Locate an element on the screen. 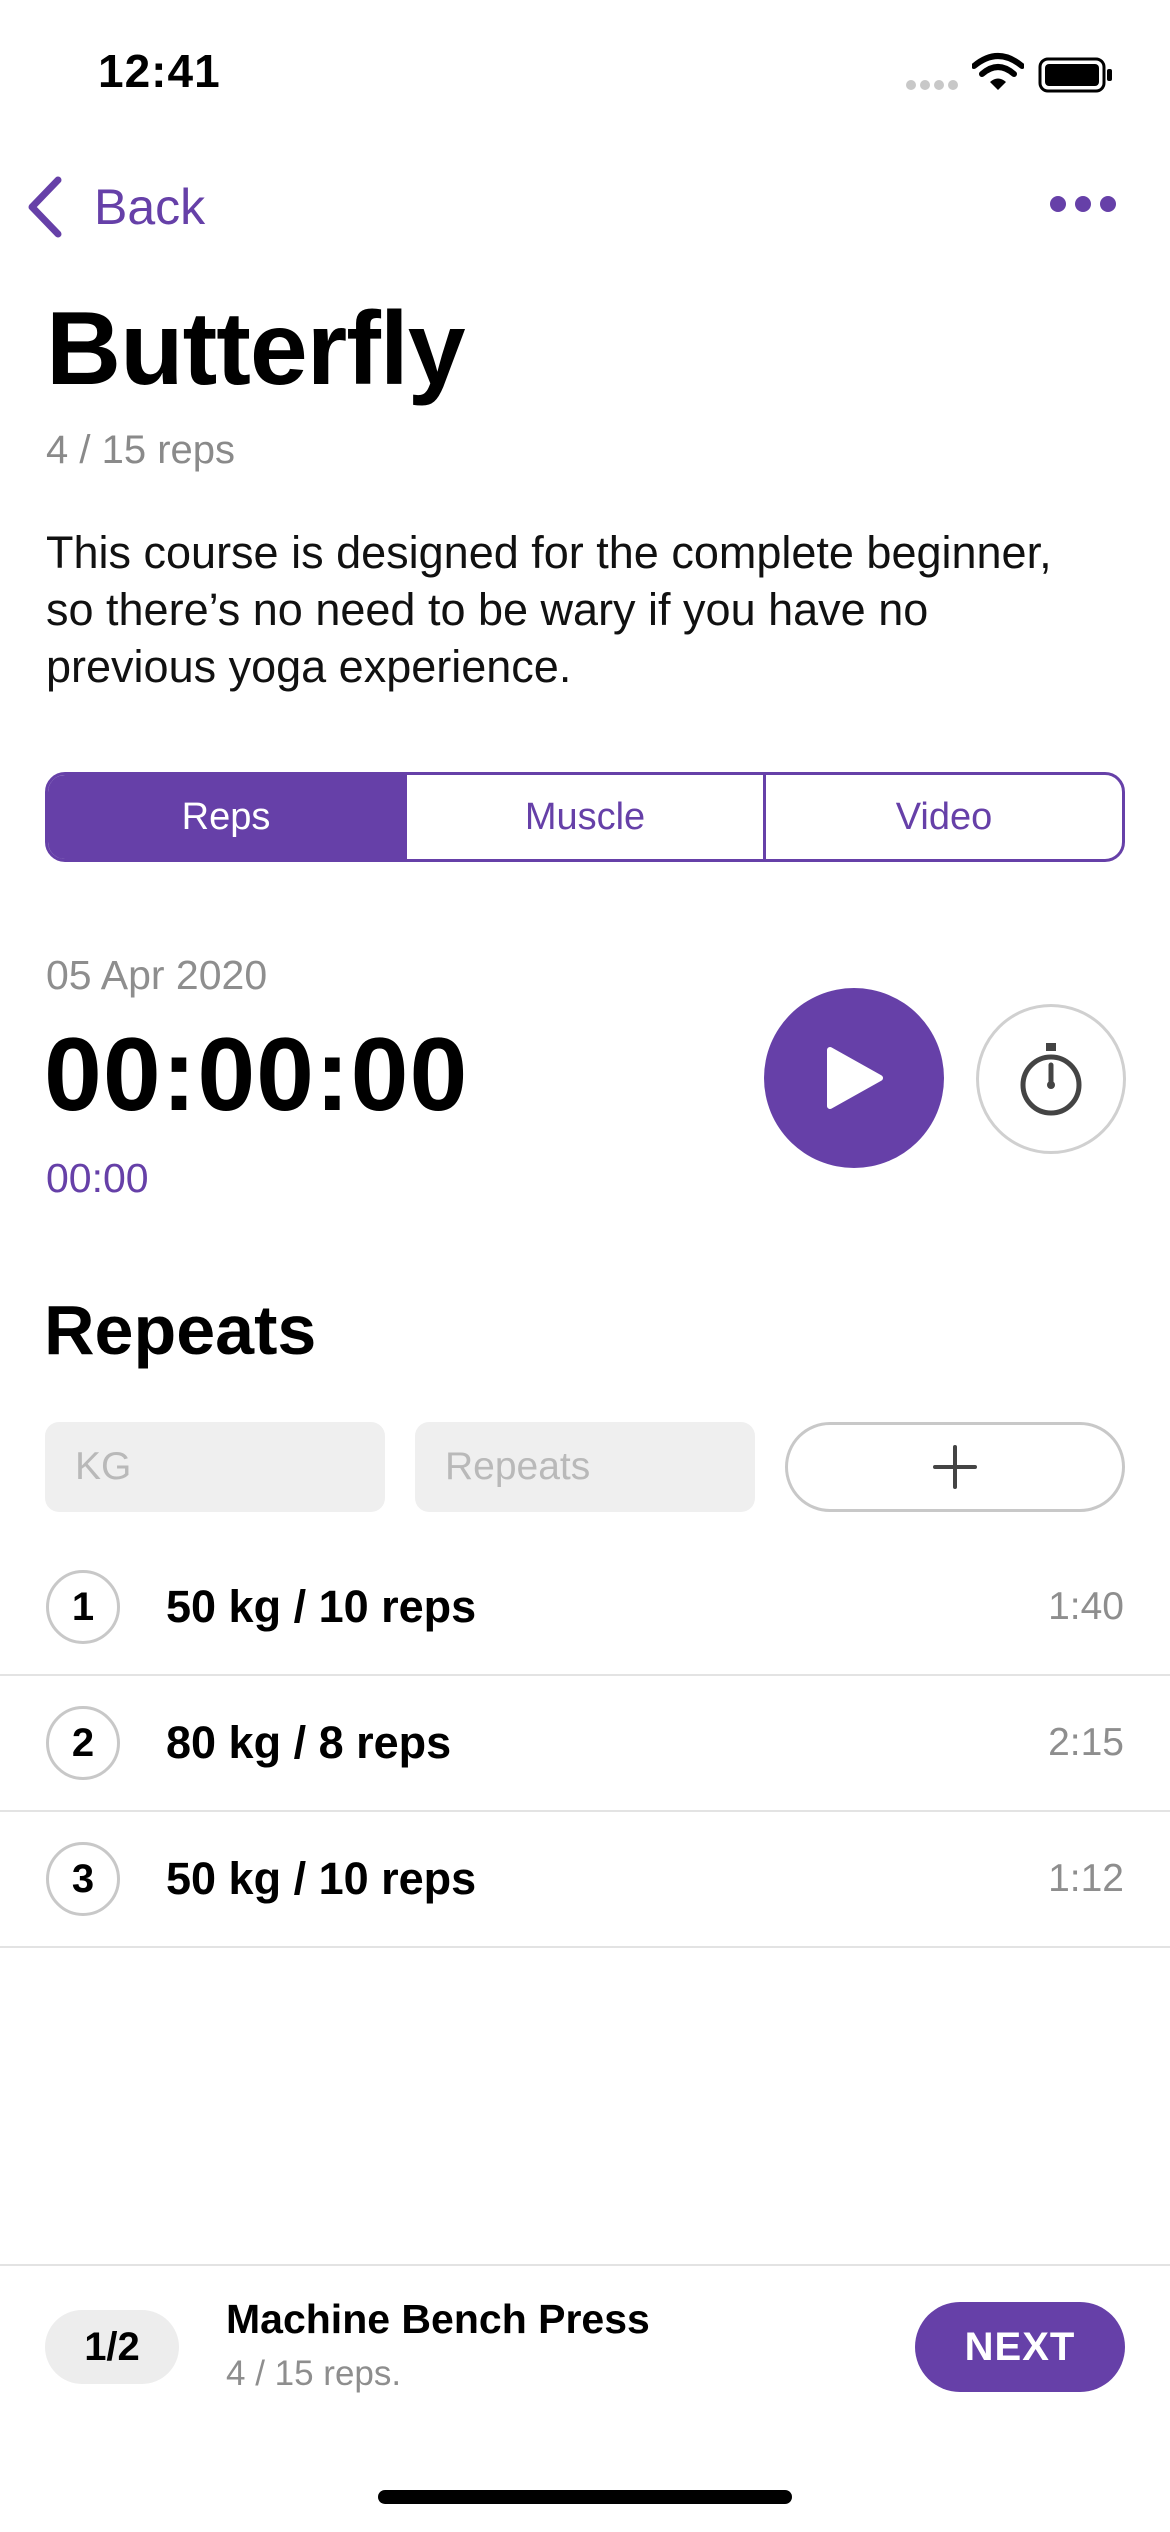 The height and width of the screenshot is (2532, 1170). list-item: 1 50 kg / 10 reps 1:40 is located at coordinates (585, 1608).